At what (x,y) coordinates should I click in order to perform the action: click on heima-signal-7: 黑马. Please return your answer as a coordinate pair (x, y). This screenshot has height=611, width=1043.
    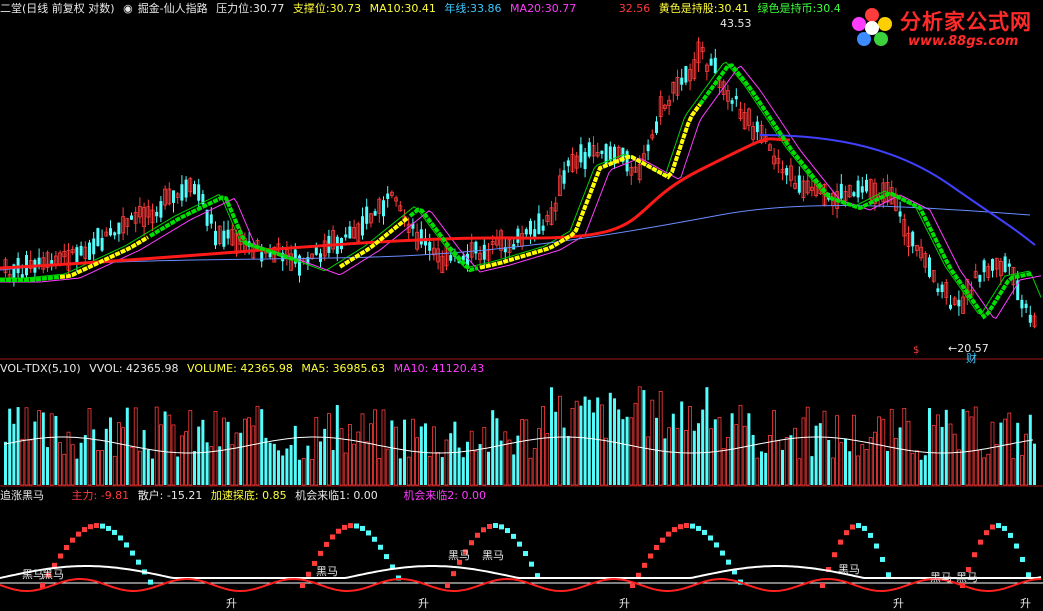
    Looking at the image, I should click on (941, 577).